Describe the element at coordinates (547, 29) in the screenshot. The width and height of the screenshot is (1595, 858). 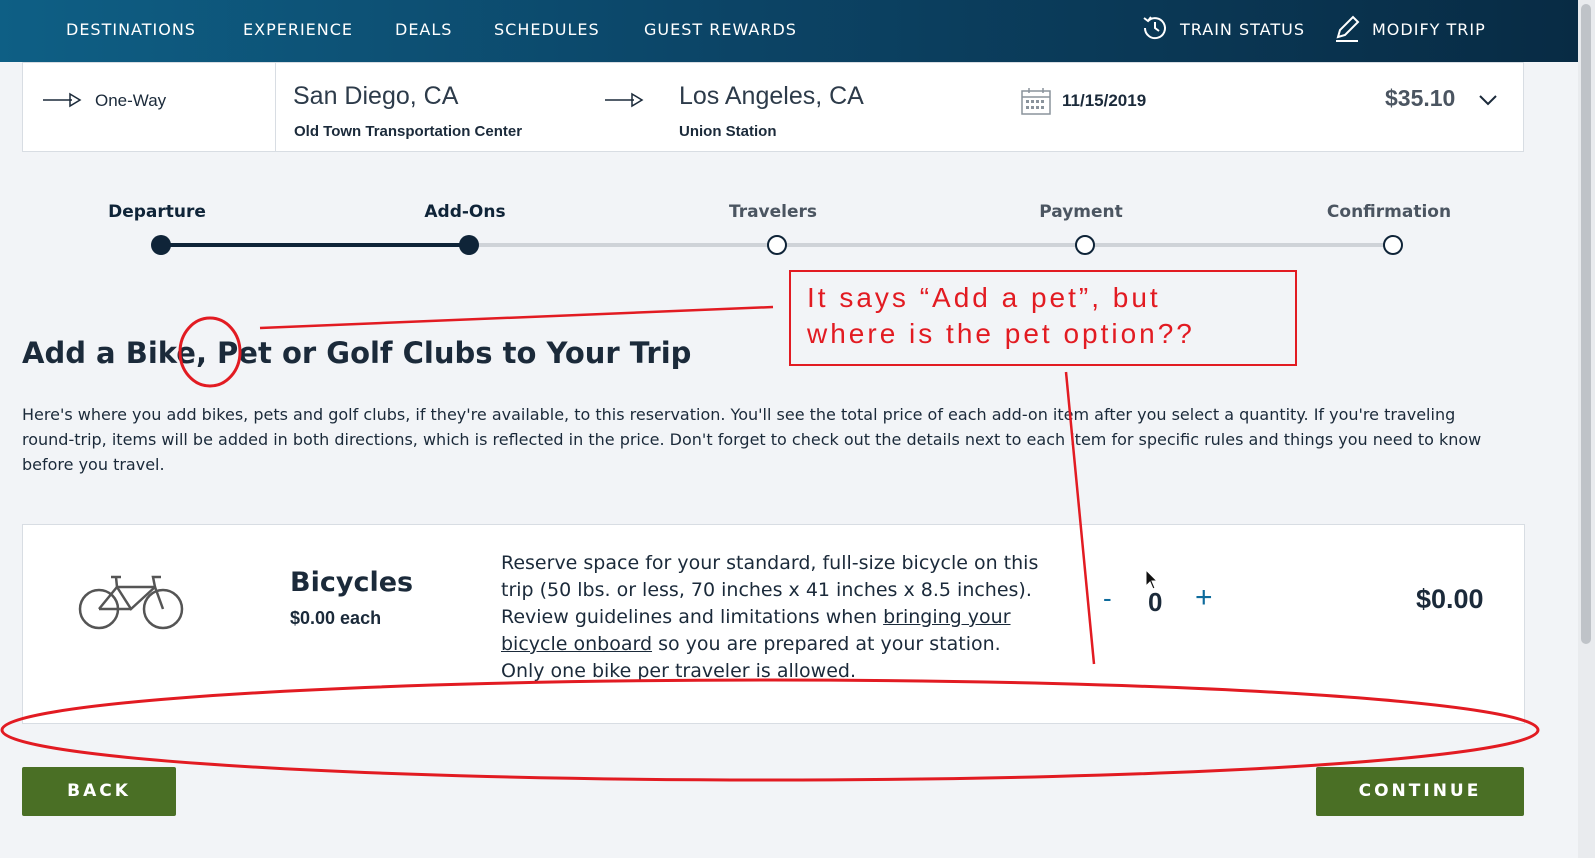
I see `nav-schedules: SCHEDULES` at that location.